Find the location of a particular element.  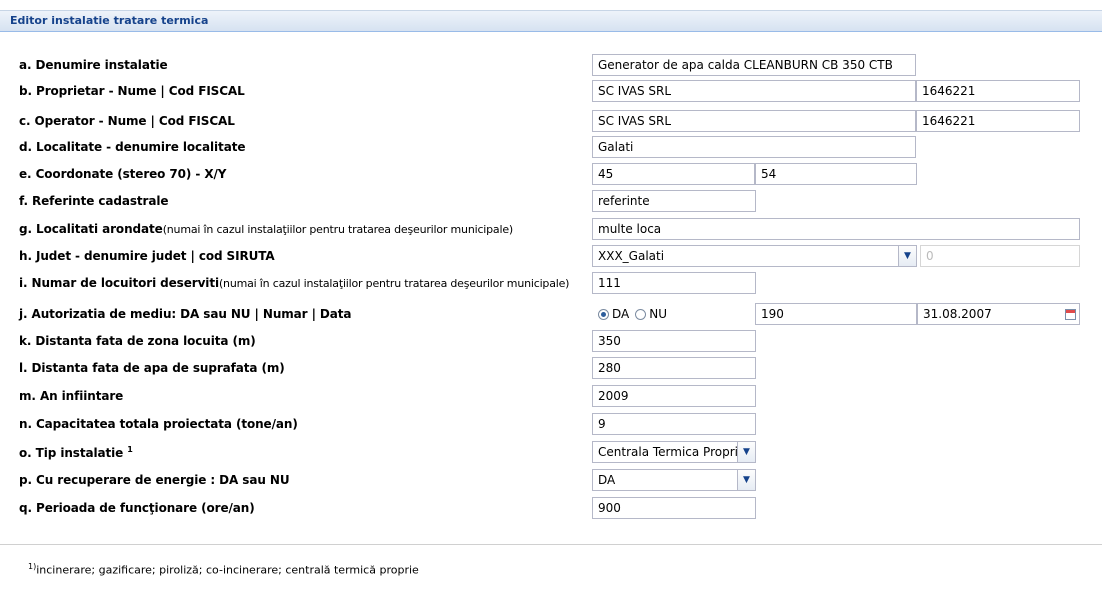

row-perioada: q. Perioada de funcţionare (ore/an) 900 is located at coordinates (551, 509).